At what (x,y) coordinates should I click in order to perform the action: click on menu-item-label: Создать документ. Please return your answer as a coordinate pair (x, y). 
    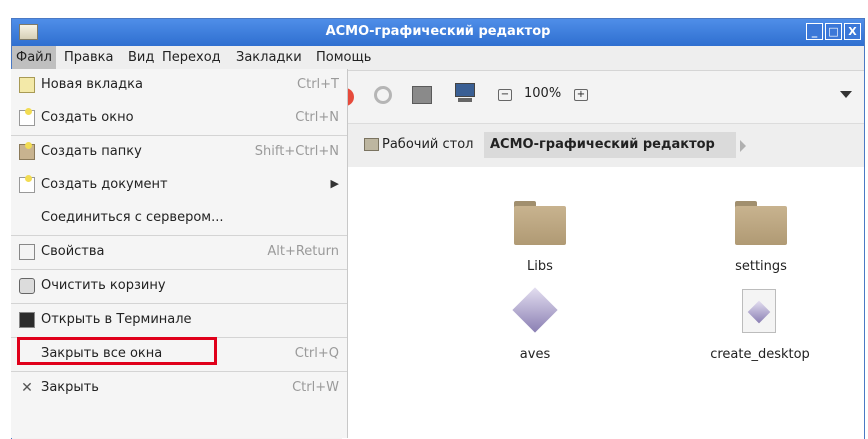
    Looking at the image, I should click on (104, 184).